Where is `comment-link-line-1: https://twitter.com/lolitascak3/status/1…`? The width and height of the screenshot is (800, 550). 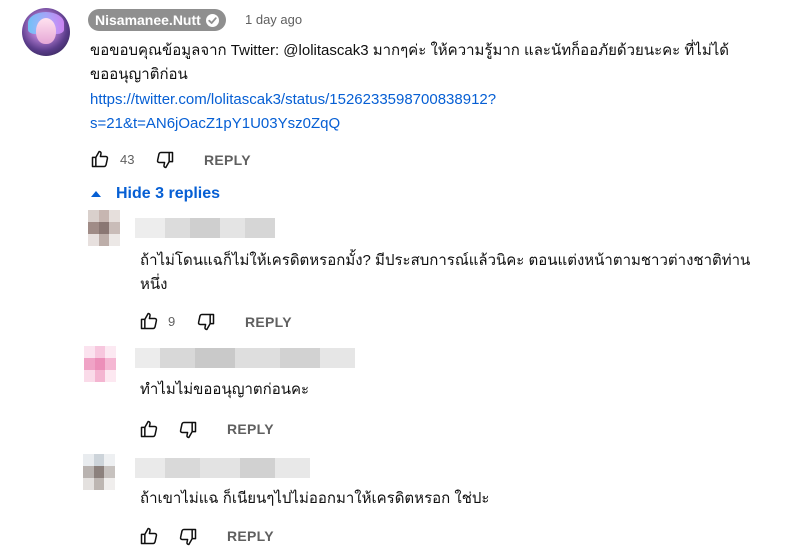
comment-link-line-1: https://twitter.com/lolitascak3/status/1… is located at coordinates (293, 100).